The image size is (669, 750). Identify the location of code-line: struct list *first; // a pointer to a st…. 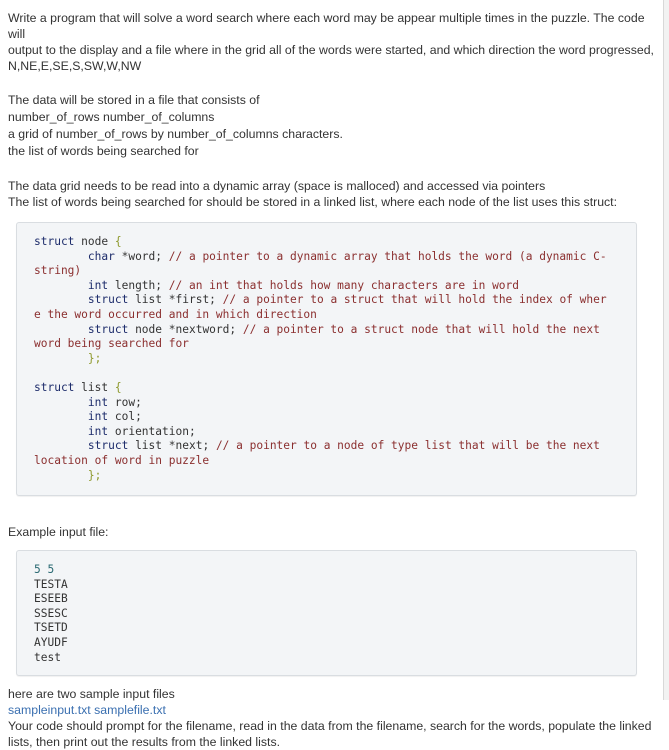
(320, 299).